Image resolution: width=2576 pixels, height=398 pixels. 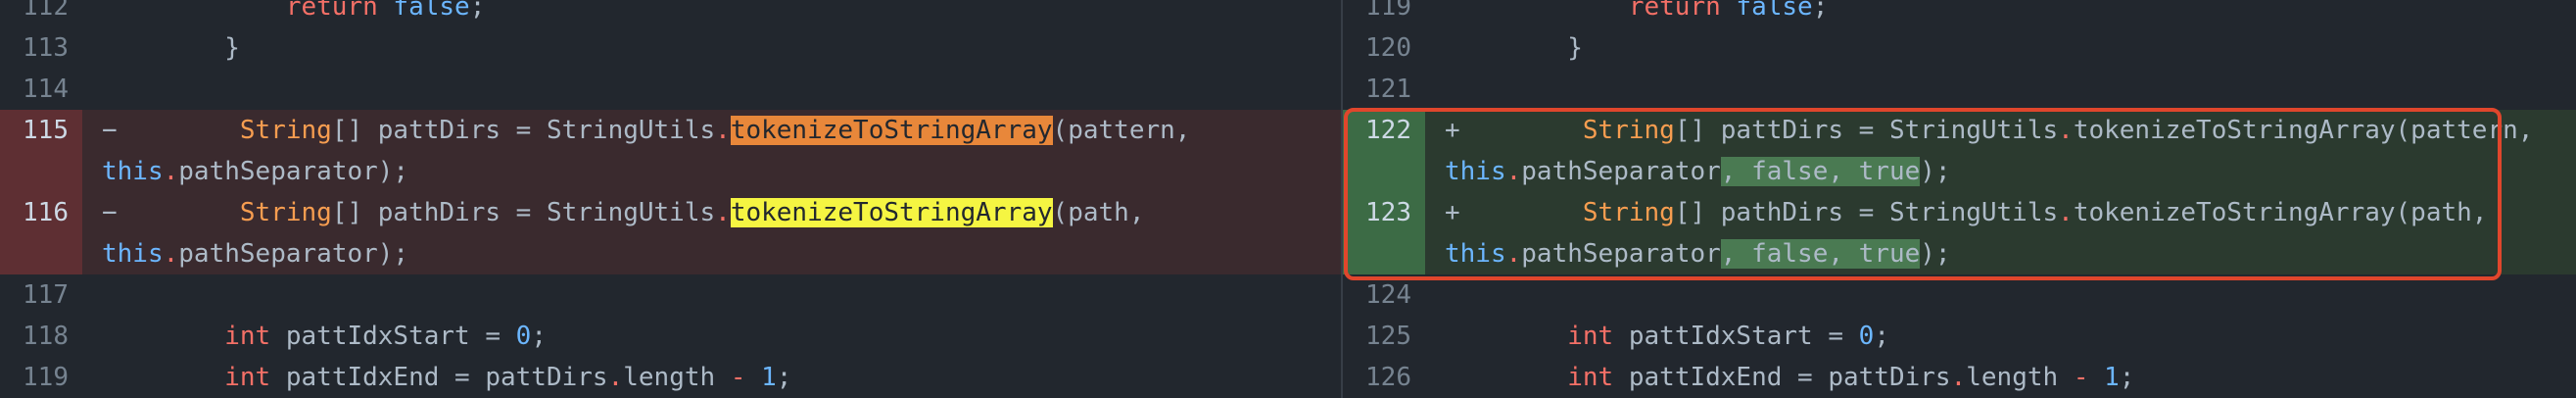 I want to click on diff-line: 120 }, so click(x=1959, y=48).